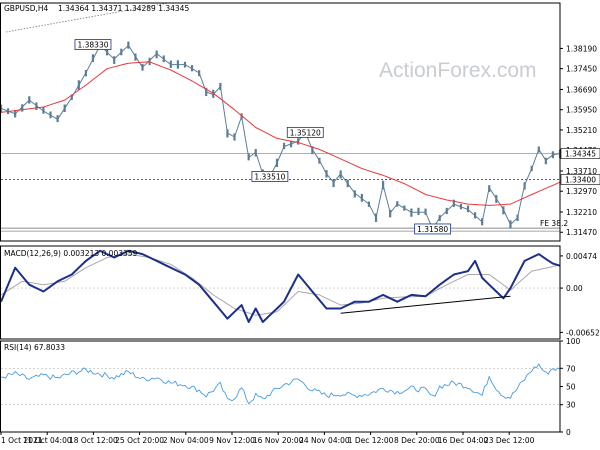 The height and width of the screenshot is (450, 600). Describe the element at coordinates (34, 347) in the screenshot. I see `rsi-title: RSI(14) 67.8033` at that location.